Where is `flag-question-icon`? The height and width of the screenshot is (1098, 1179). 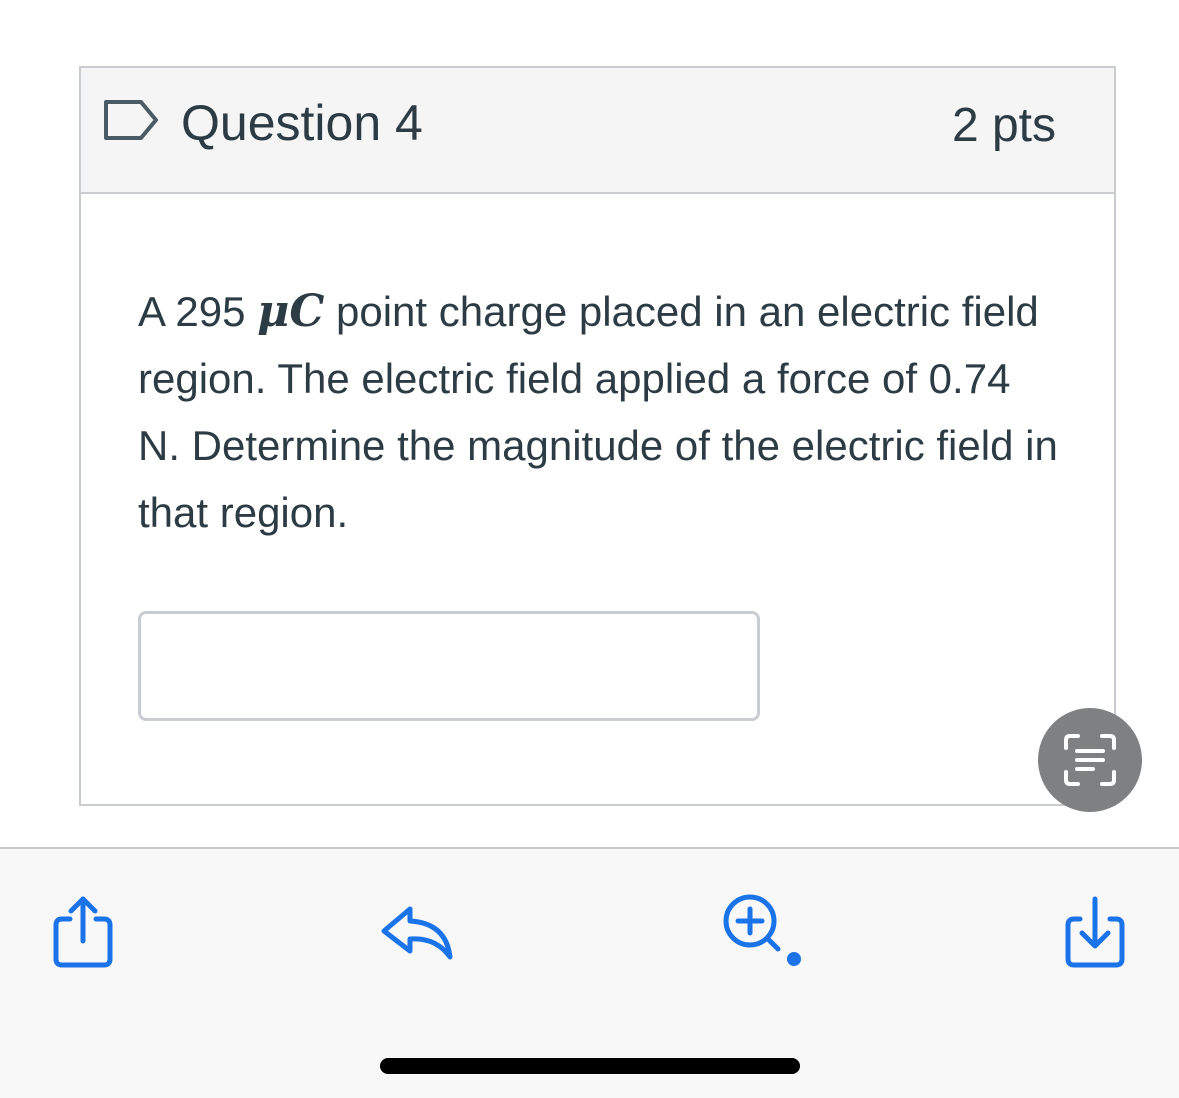 flag-question-icon is located at coordinates (132, 120).